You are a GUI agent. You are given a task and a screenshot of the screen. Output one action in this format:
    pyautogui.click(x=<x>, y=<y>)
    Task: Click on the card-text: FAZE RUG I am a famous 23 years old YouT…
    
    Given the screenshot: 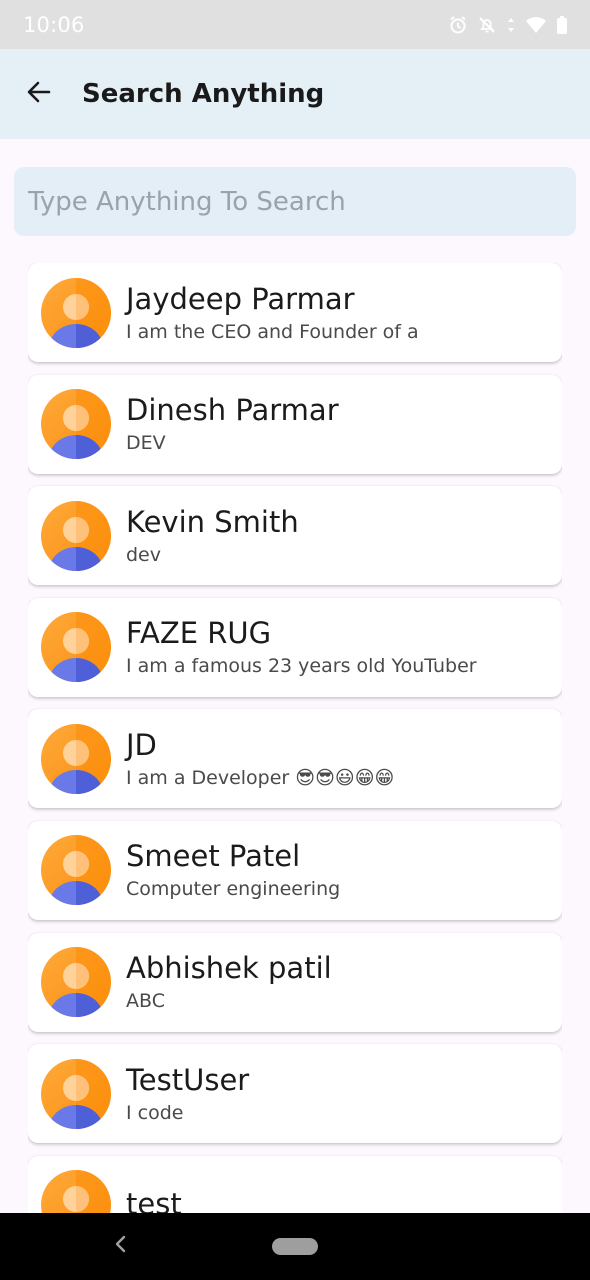 What is the action you would take?
    pyautogui.click(x=301, y=647)
    